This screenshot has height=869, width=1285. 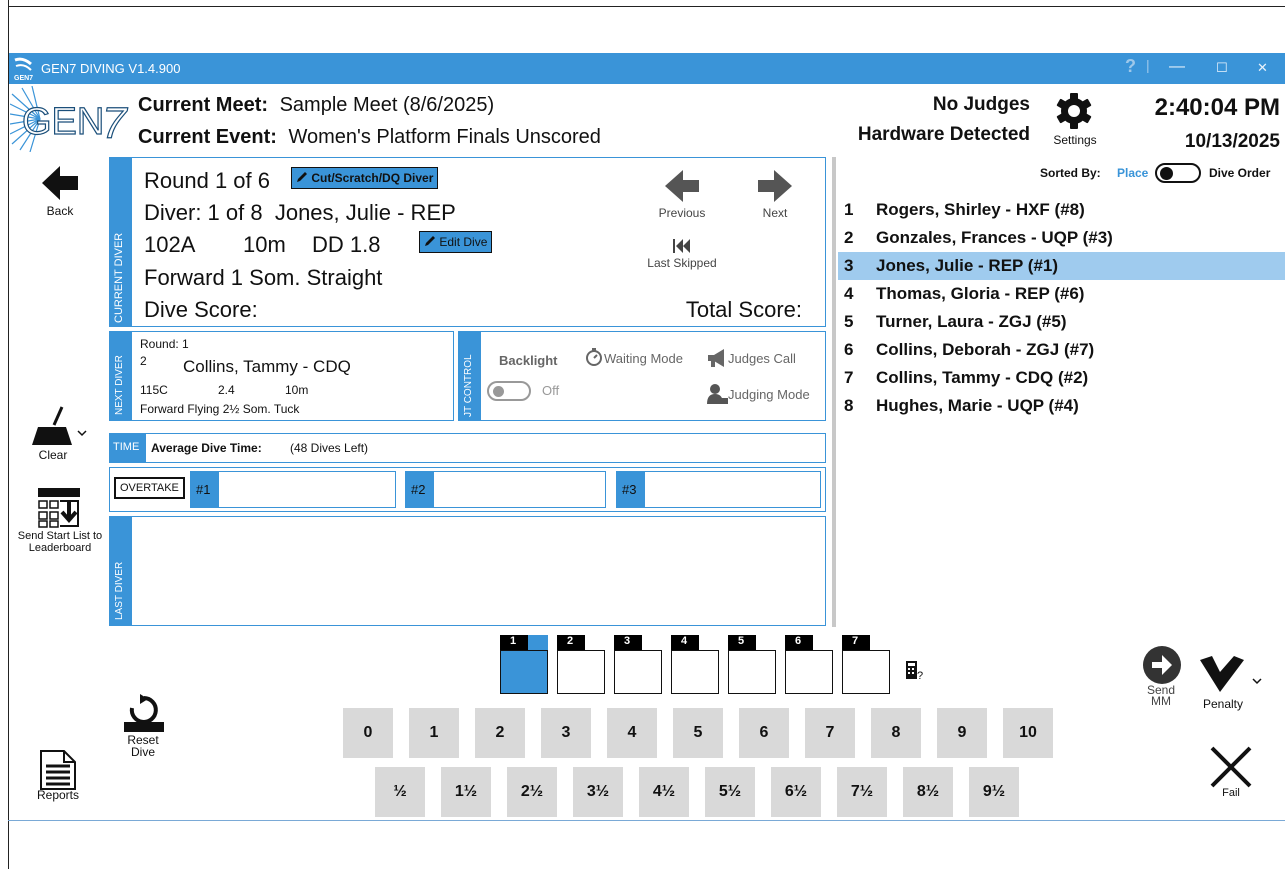 What do you see at coordinates (682, 246) in the screenshot?
I see `skip-back-icon` at bounding box center [682, 246].